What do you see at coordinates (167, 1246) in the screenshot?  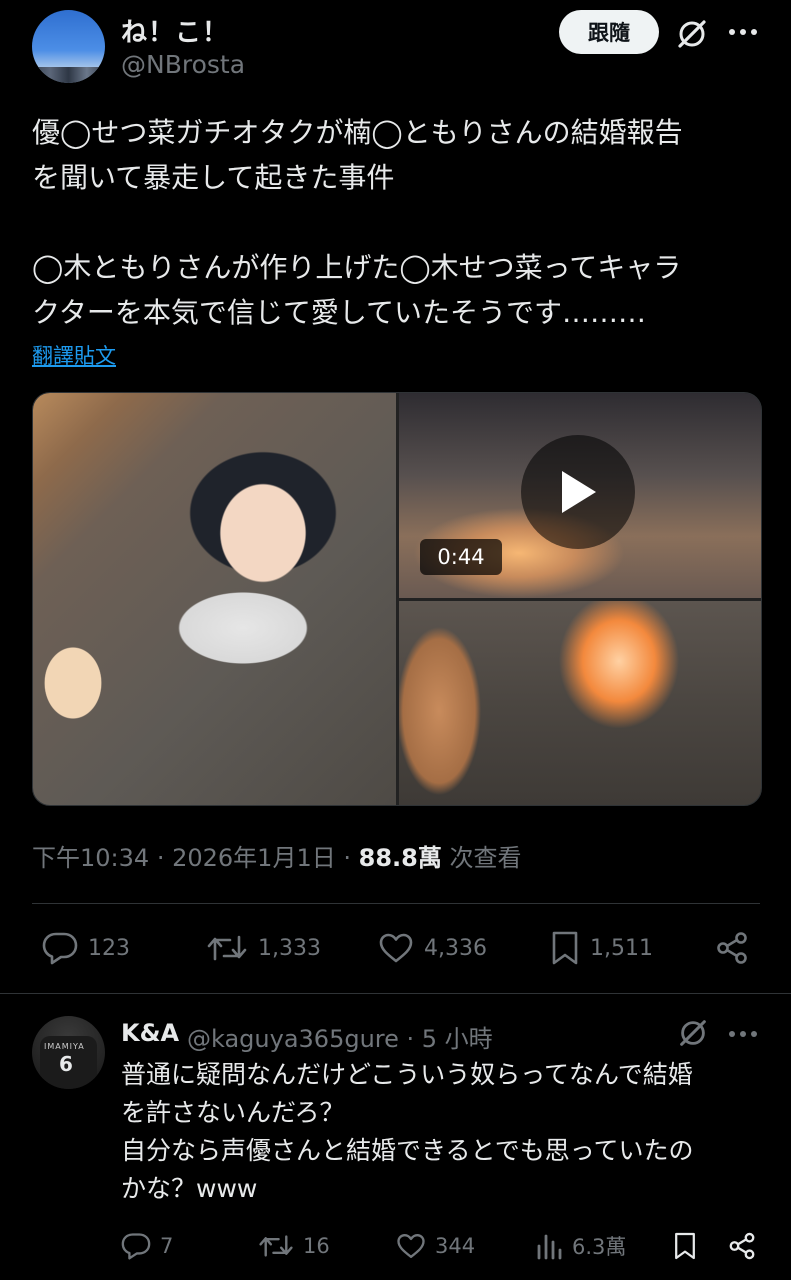 I see `reply-reply-count: 7` at bounding box center [167, 1246].